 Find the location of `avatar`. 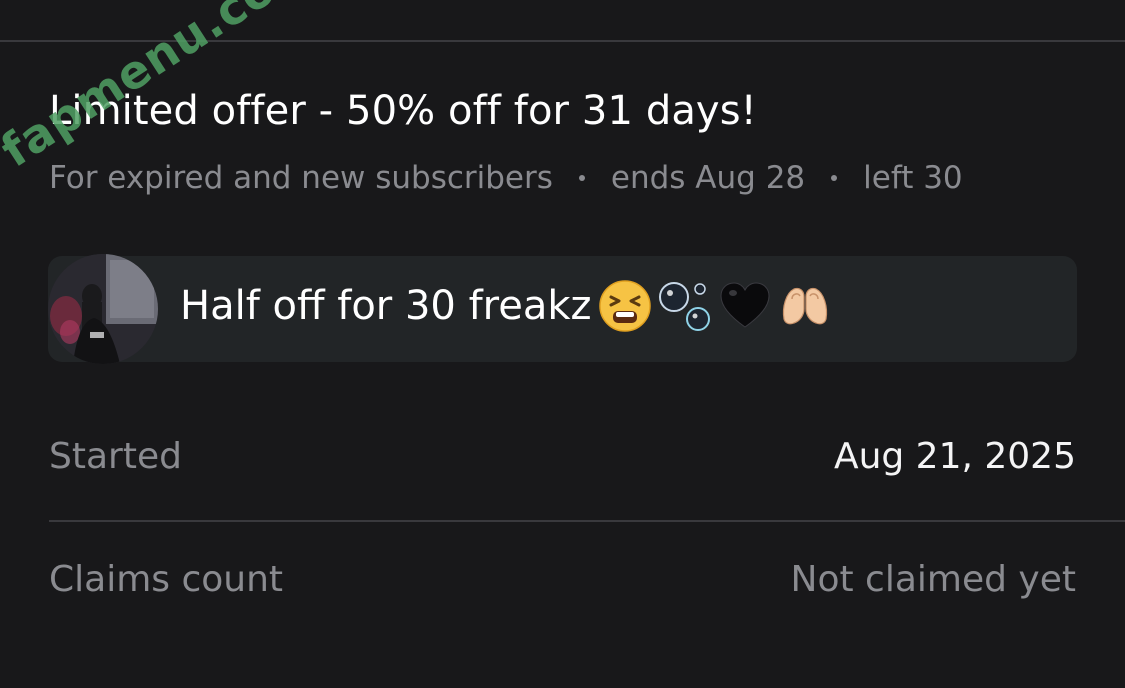

avatar is located at coordinates (103, 309).